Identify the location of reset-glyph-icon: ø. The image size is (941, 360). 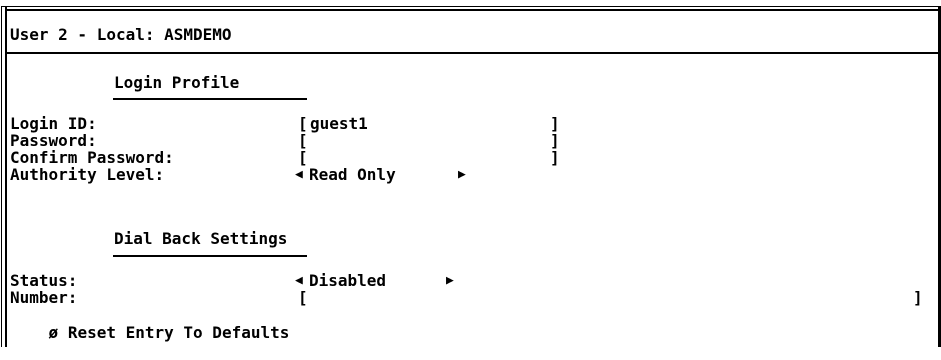
(53, 332).